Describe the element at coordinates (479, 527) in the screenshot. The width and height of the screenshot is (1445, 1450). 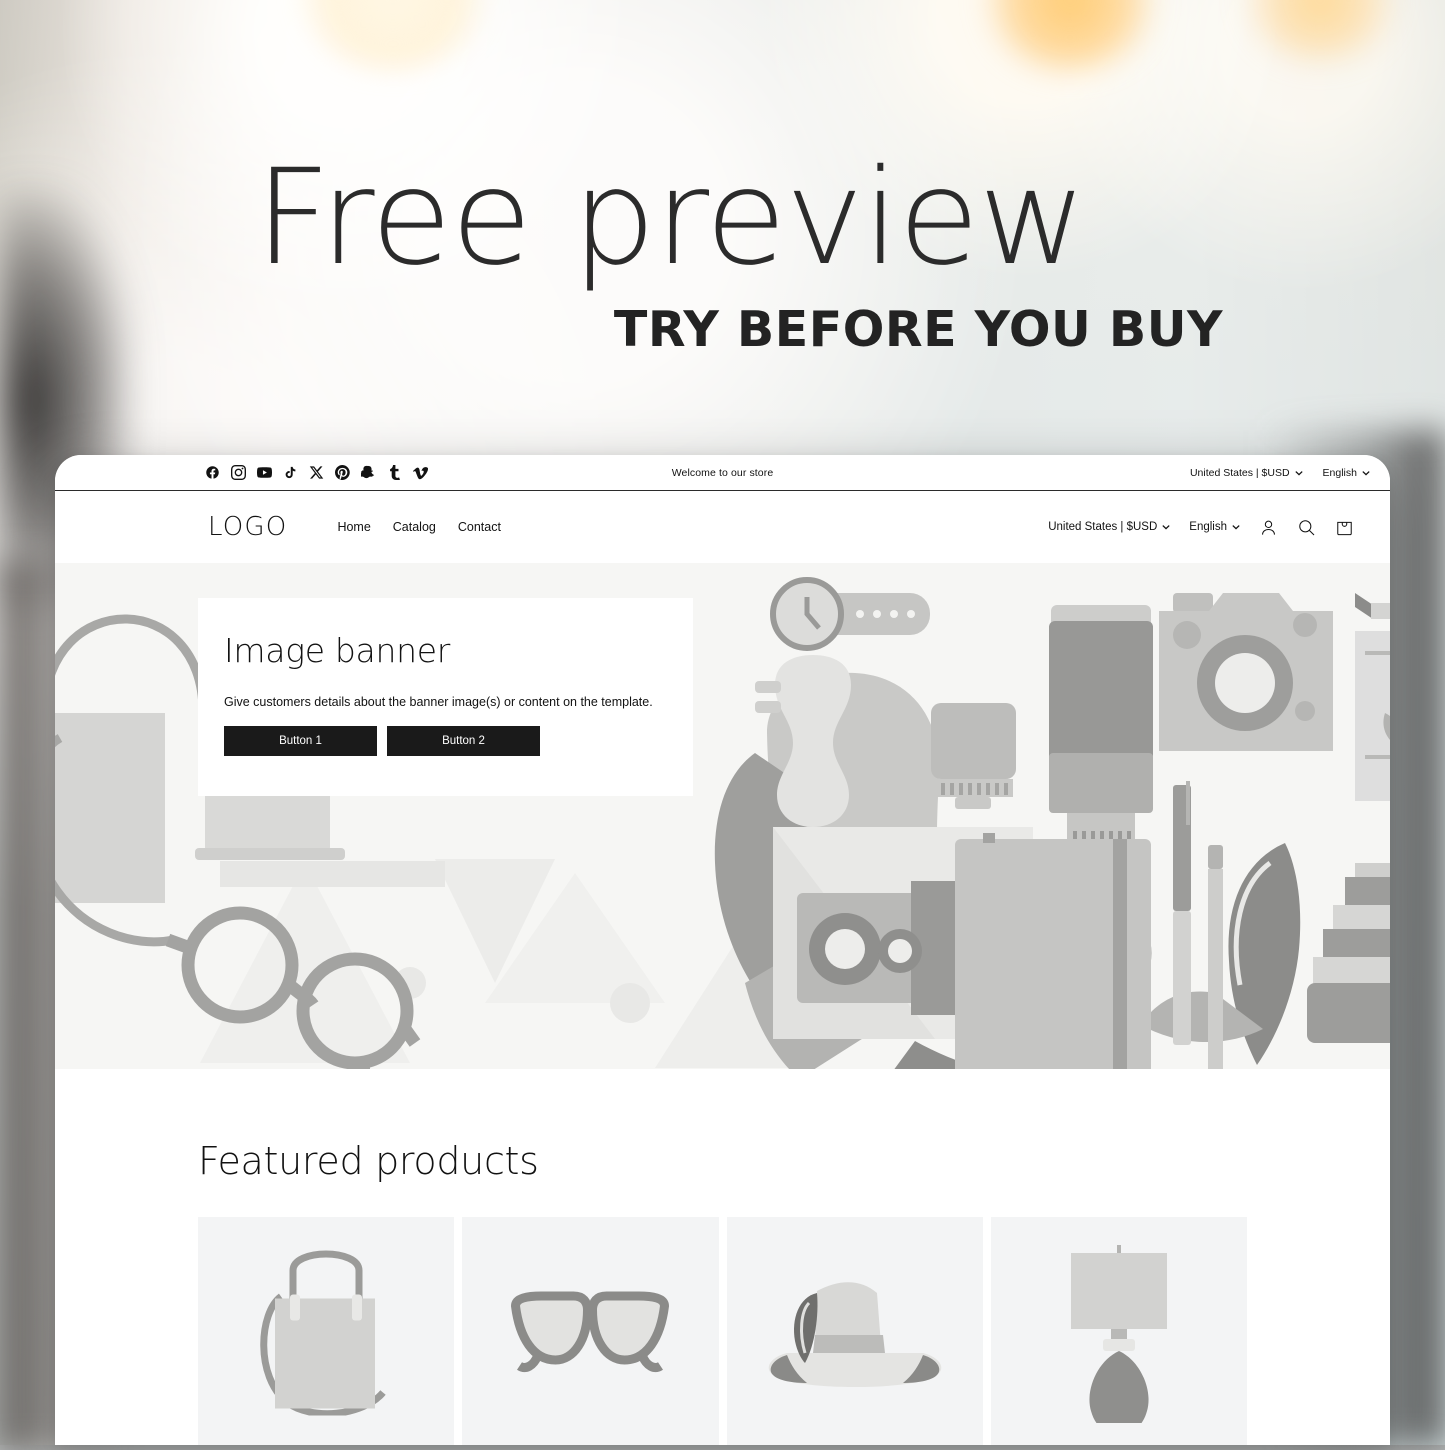
I see `nav-item-contact: Contact` at that location.